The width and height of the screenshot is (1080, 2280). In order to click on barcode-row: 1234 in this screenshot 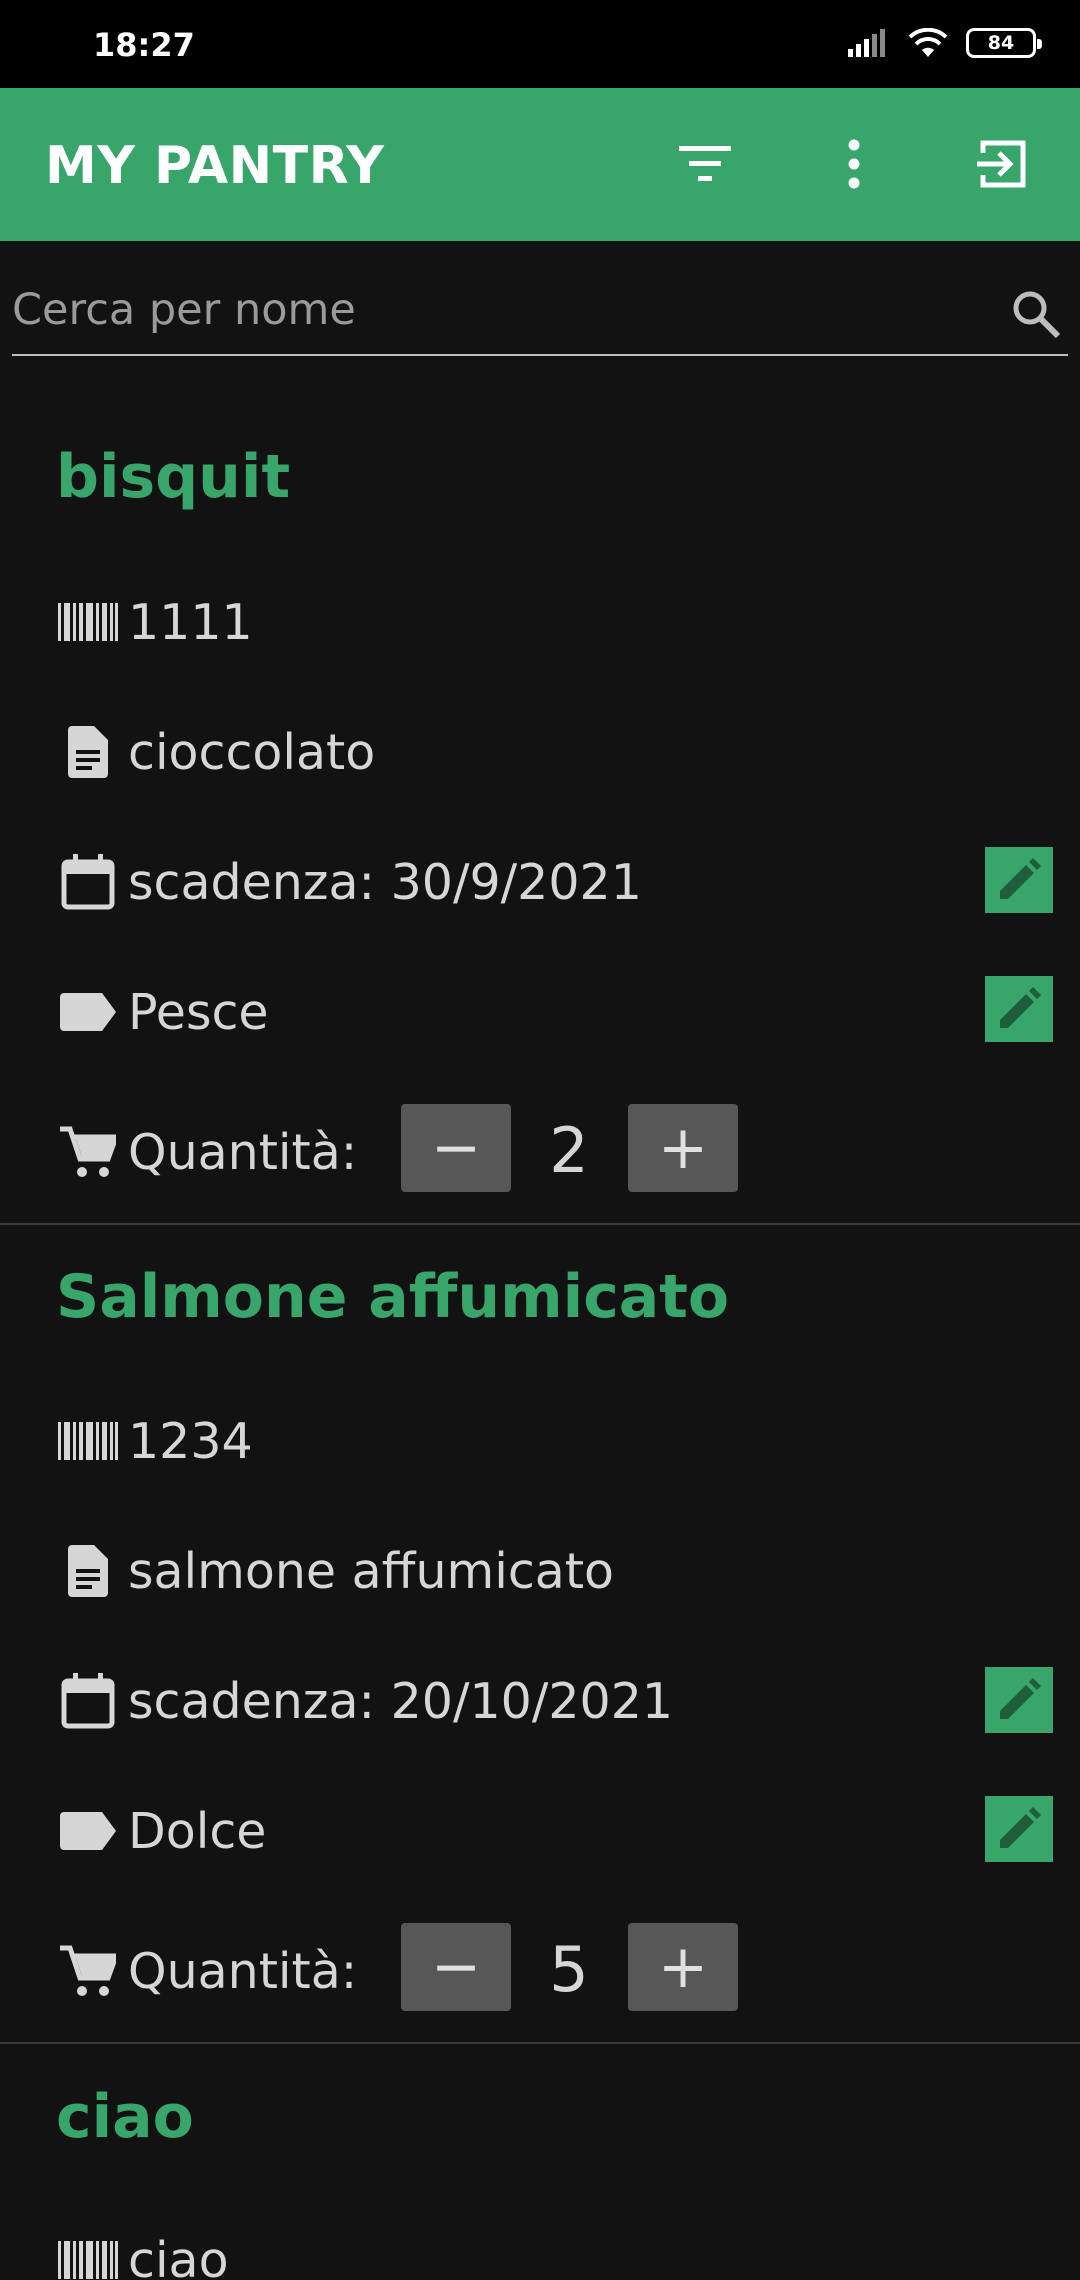, I will do `click(154, 1441)`.